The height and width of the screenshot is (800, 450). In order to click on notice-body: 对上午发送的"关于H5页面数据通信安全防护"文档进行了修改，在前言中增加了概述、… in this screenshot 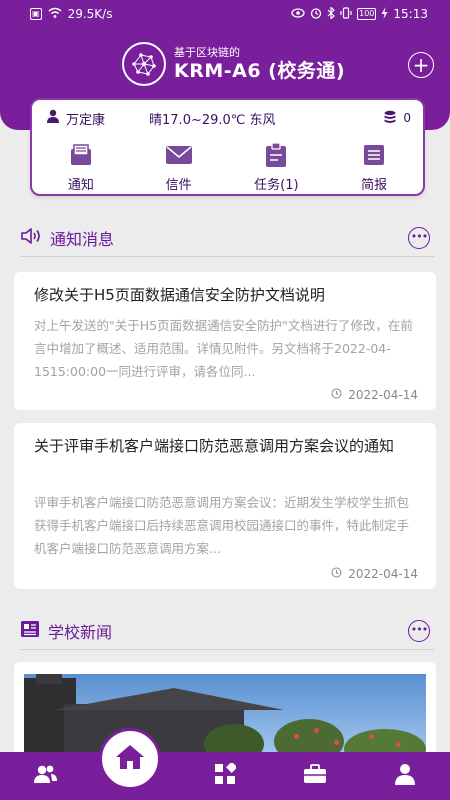, I will do `click(223, 348)`.